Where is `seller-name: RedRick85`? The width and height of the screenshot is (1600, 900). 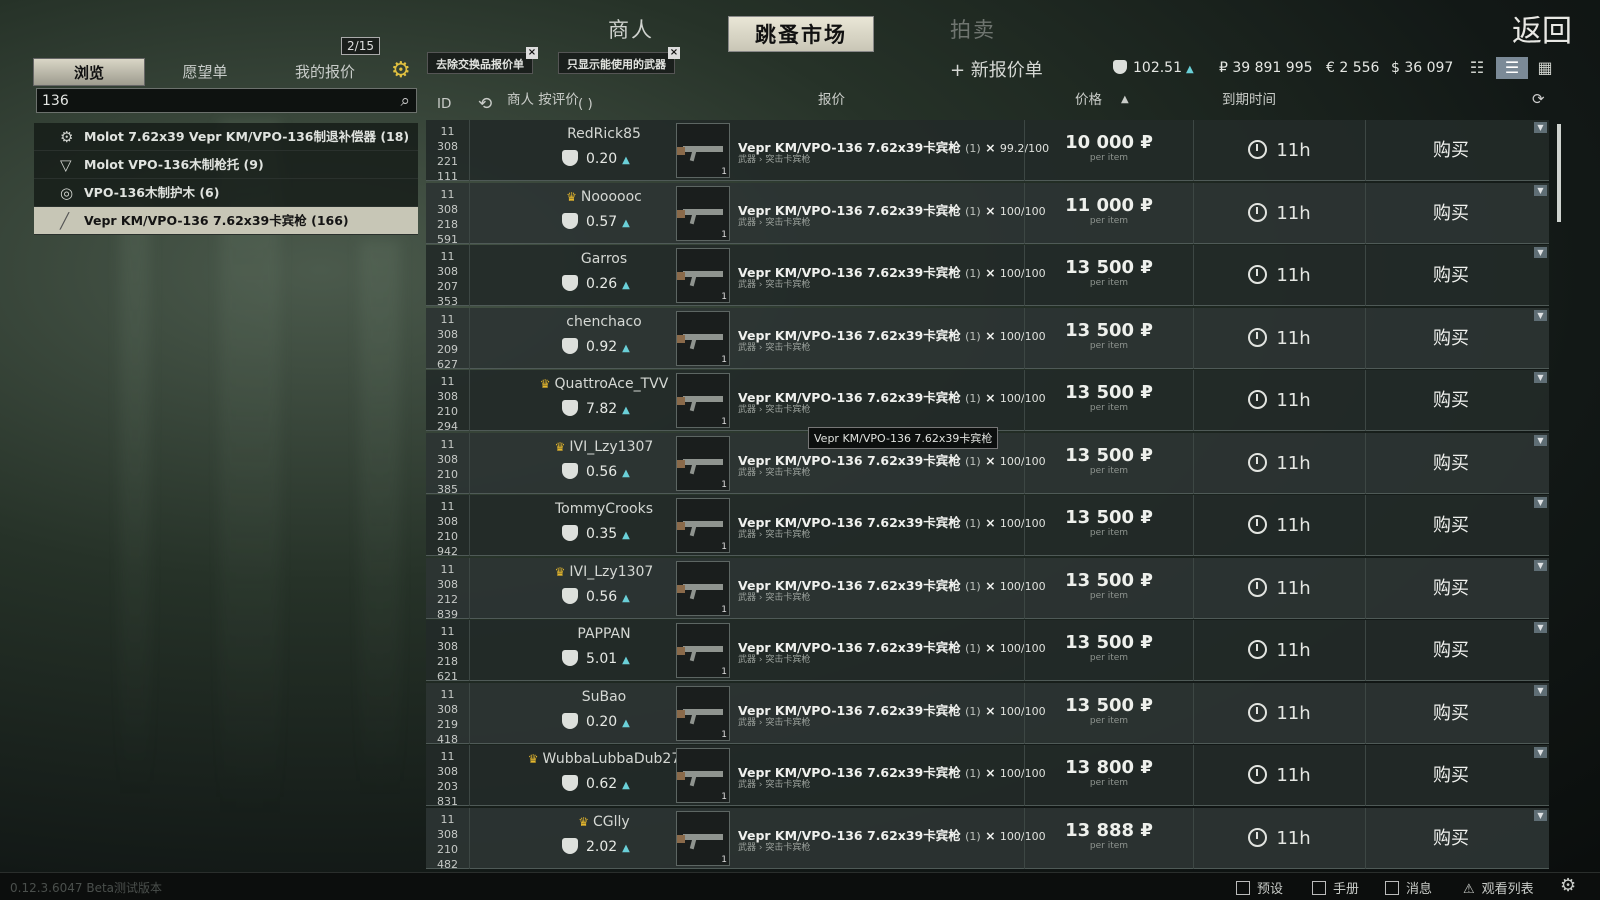 seller-name: RedRick85 is located at coordinates (604, 134).